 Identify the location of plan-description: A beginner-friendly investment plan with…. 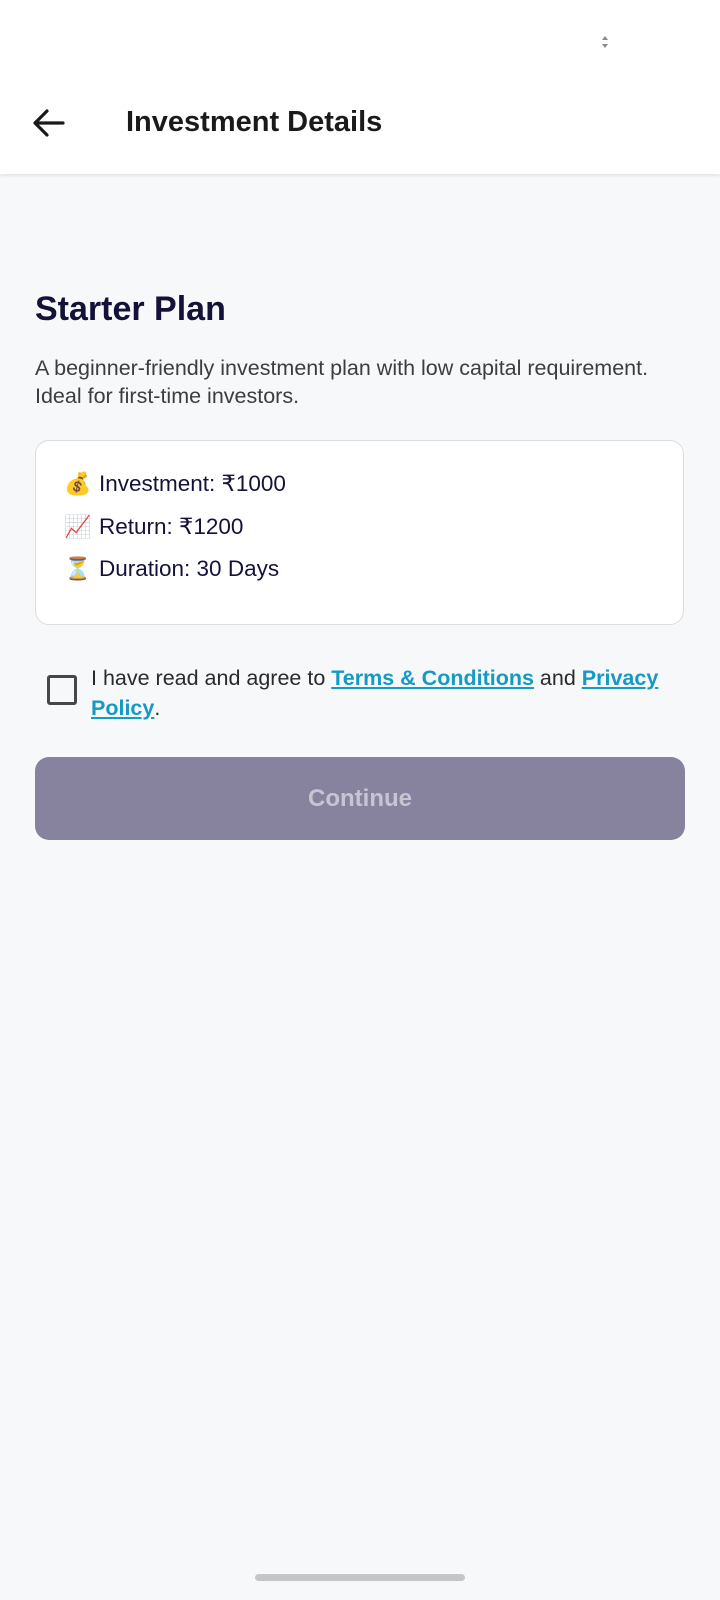
(342, 382).